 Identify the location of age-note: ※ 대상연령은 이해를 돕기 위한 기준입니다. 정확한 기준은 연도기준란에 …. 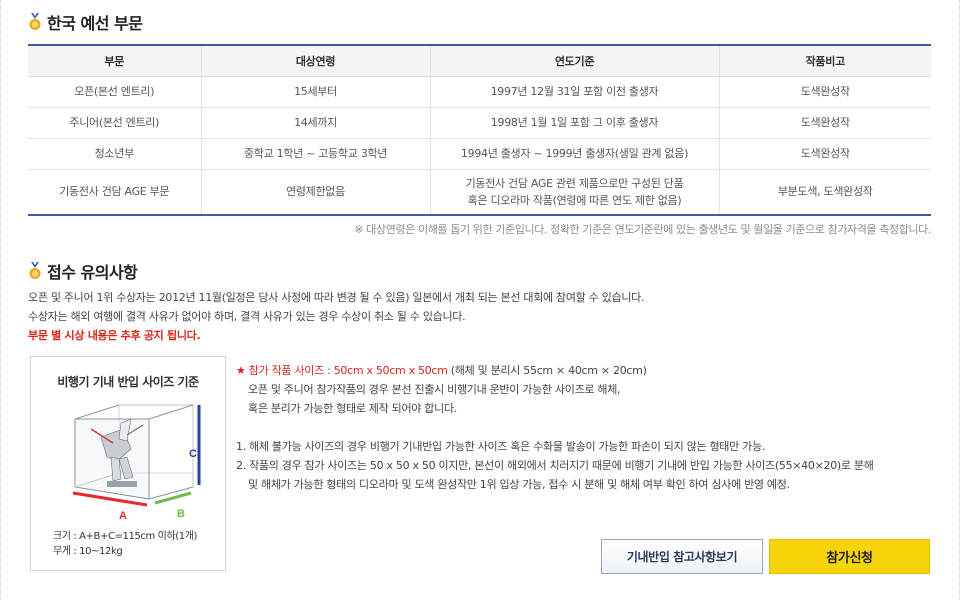
(642, 229).